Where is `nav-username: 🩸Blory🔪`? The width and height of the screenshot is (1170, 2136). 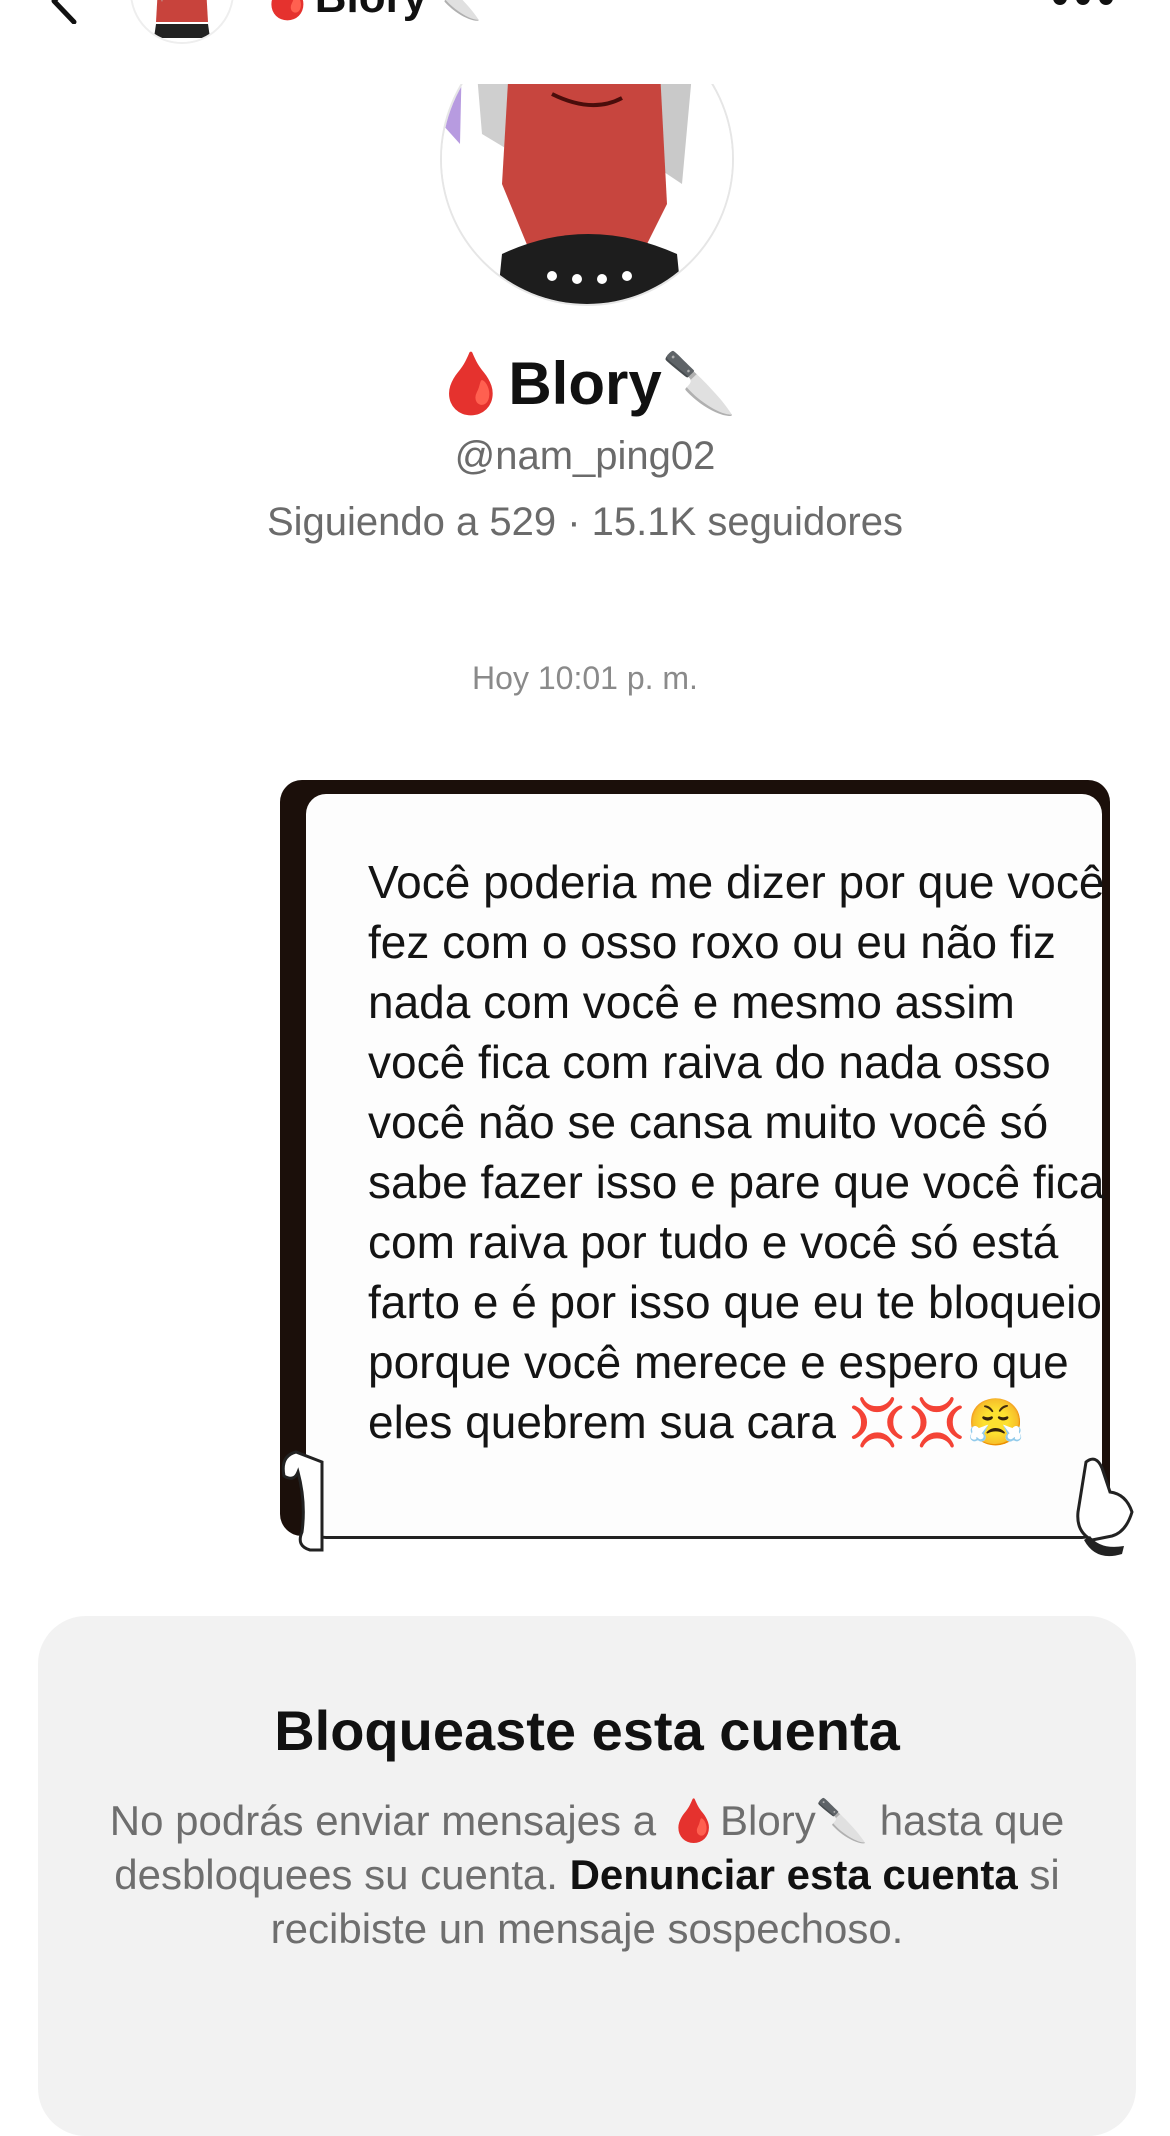
nav-username: 🩸Blory🔪 is located at coordinates (371, 13).